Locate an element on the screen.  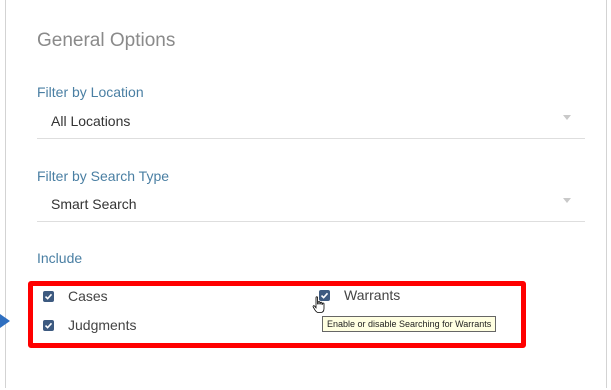
location-select-value: All Locations is located at coordinates (91, 121).